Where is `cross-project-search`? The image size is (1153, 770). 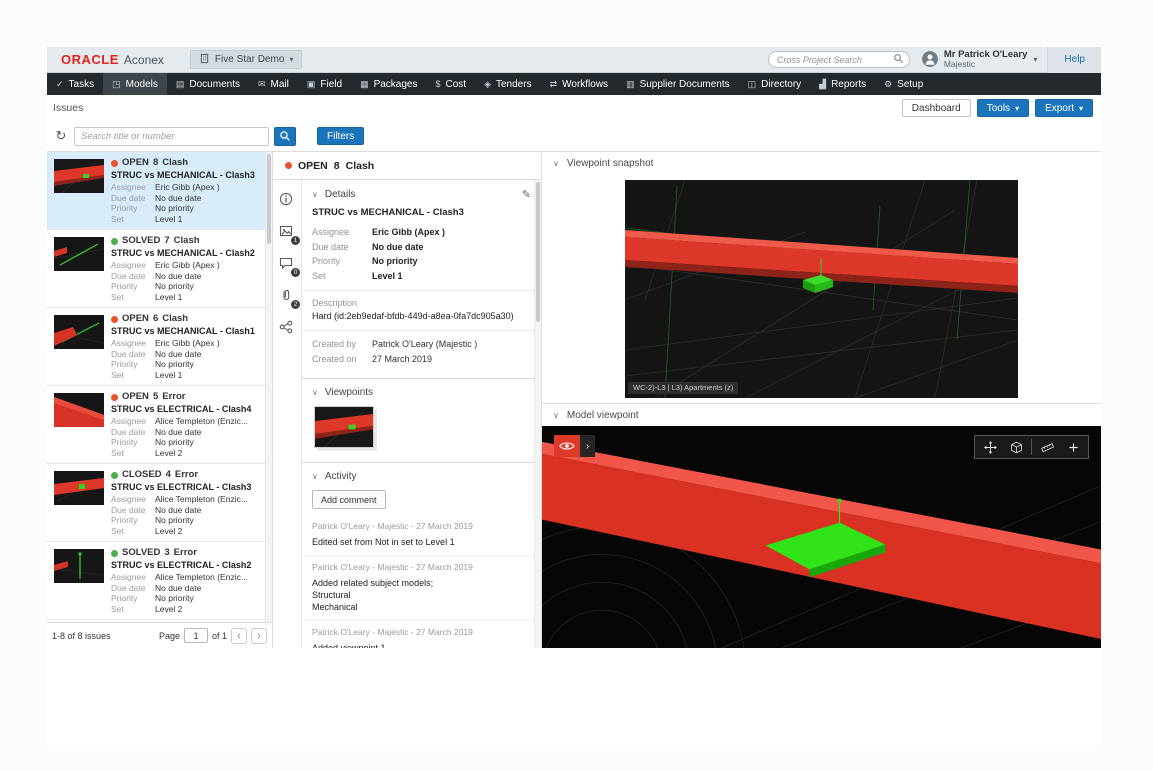
cross-project-search is located at coordinates (838, 60).